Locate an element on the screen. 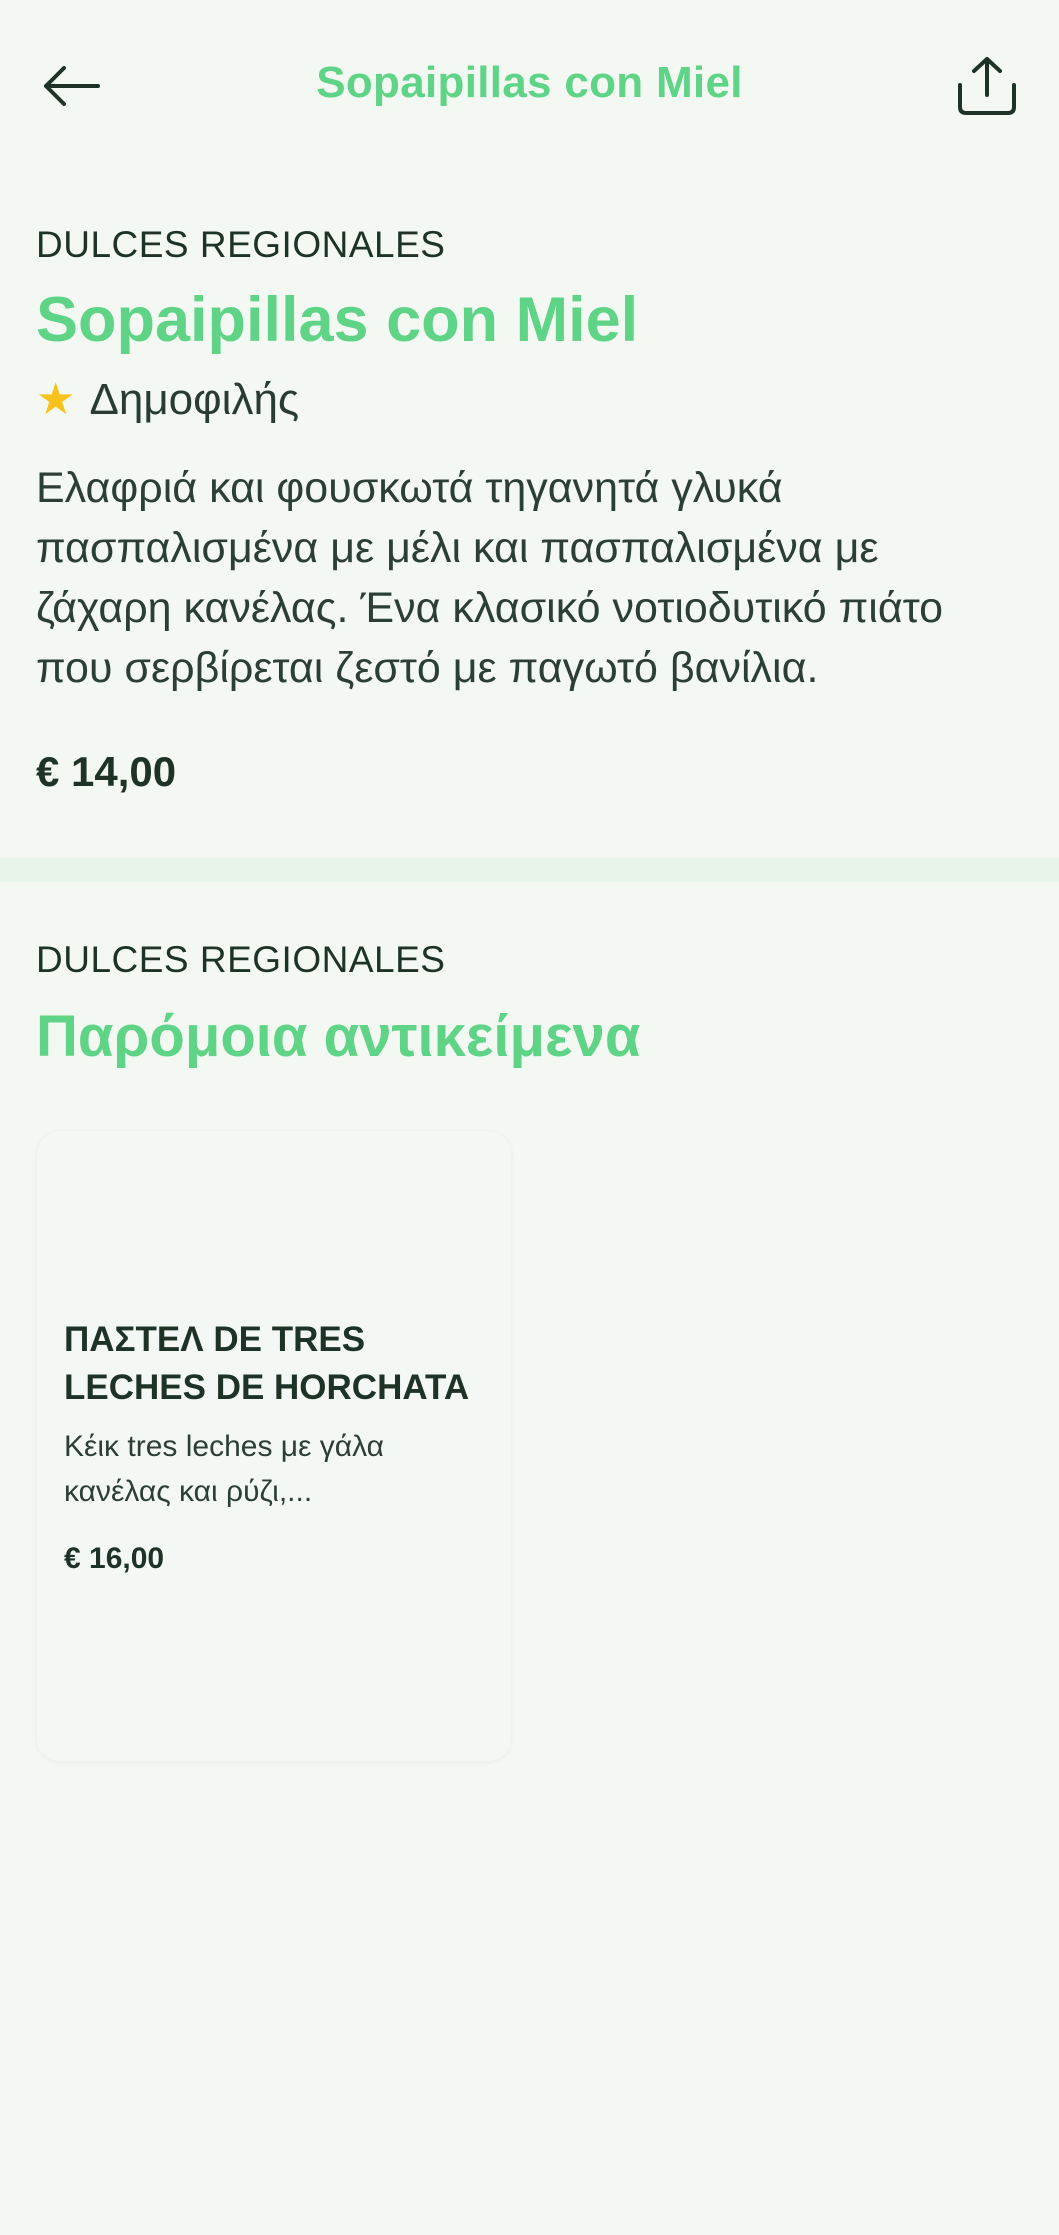 This screenshot has height=2235, width=1059. popular-badge: ★ Δημοφιλής is located at coordinates (531, 400).